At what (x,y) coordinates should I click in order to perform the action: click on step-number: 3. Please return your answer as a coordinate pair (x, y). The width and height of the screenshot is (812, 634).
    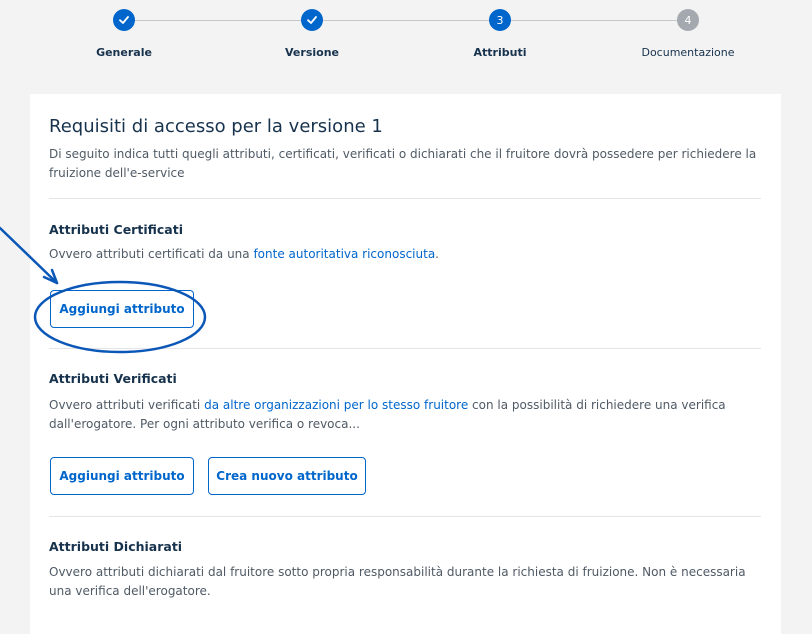
    Looking at the image, I should click on (500, 20).